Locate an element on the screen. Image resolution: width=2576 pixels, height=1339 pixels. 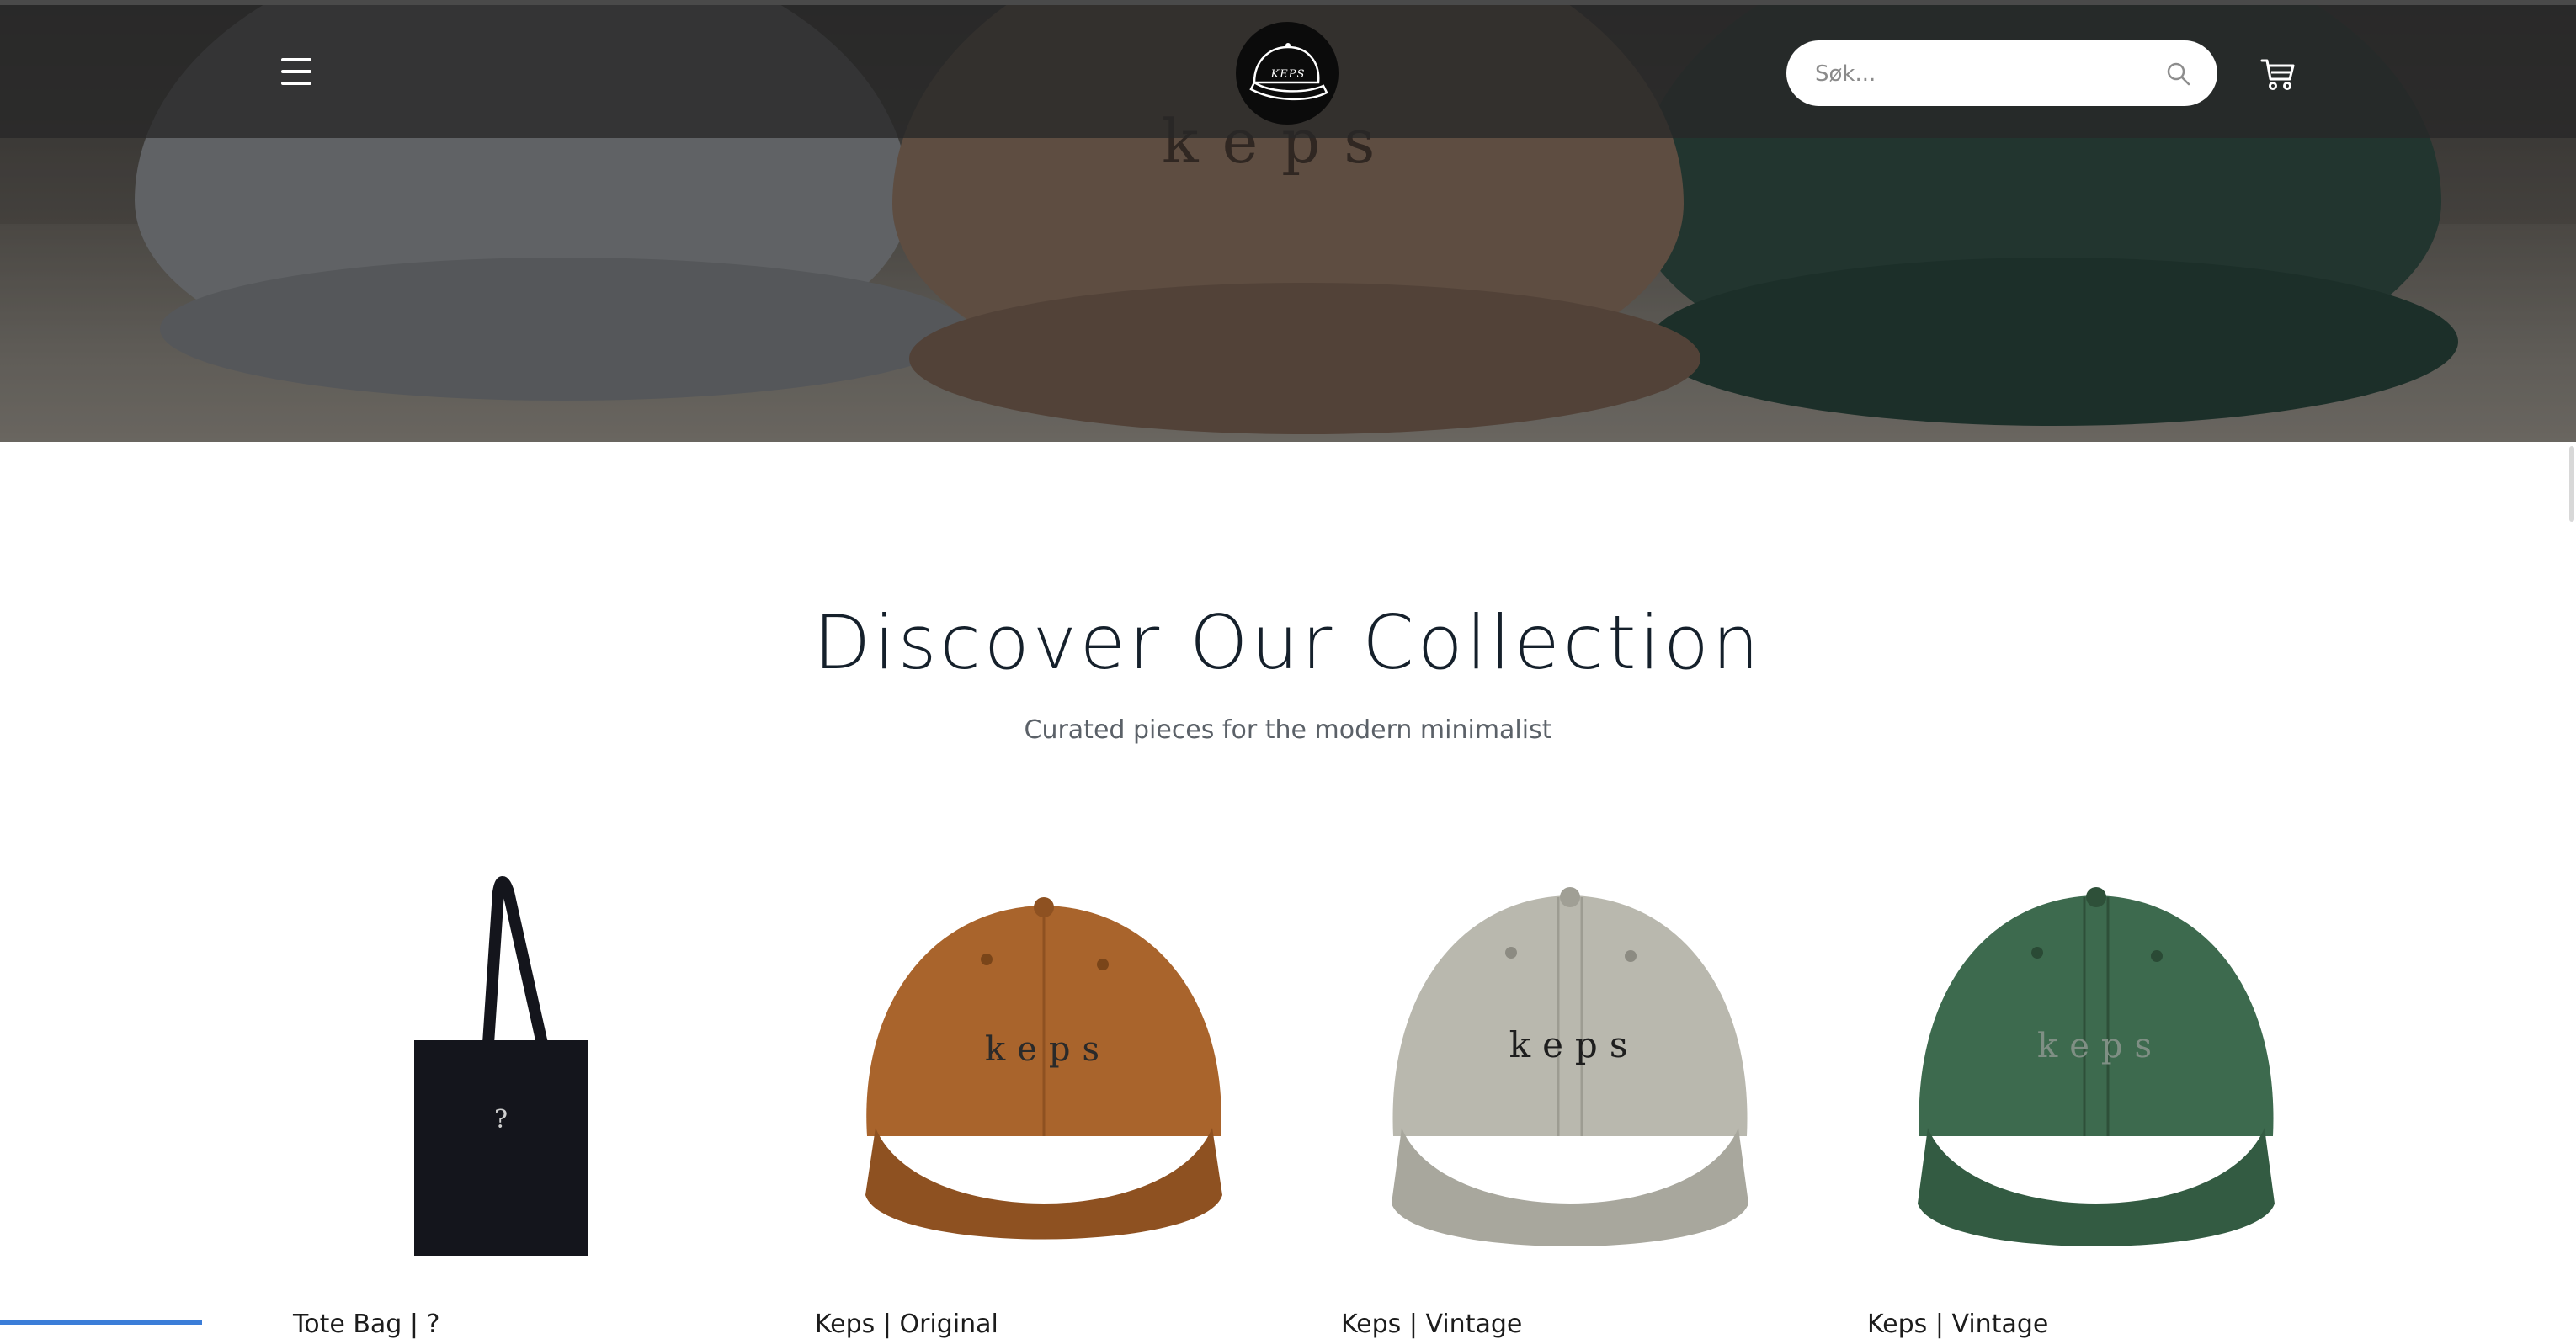
bottom-progress-bar is located at coordinates (101, 1322).